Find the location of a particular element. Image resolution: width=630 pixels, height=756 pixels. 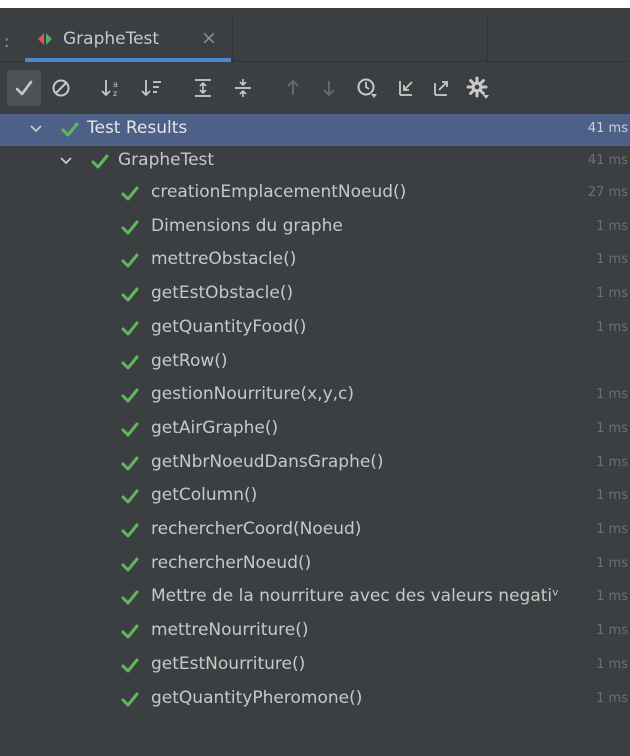

export-tests-button is located at coordinates (441, 88).